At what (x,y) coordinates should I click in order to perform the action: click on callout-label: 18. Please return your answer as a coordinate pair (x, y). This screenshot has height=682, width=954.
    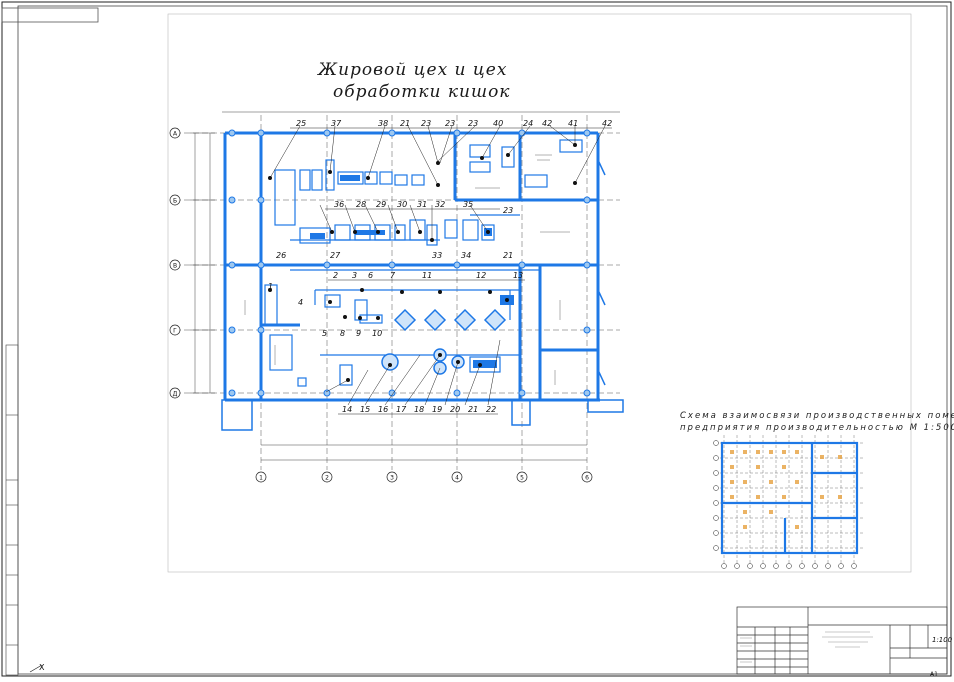
    Looking at the image, I should click on (419, 409).